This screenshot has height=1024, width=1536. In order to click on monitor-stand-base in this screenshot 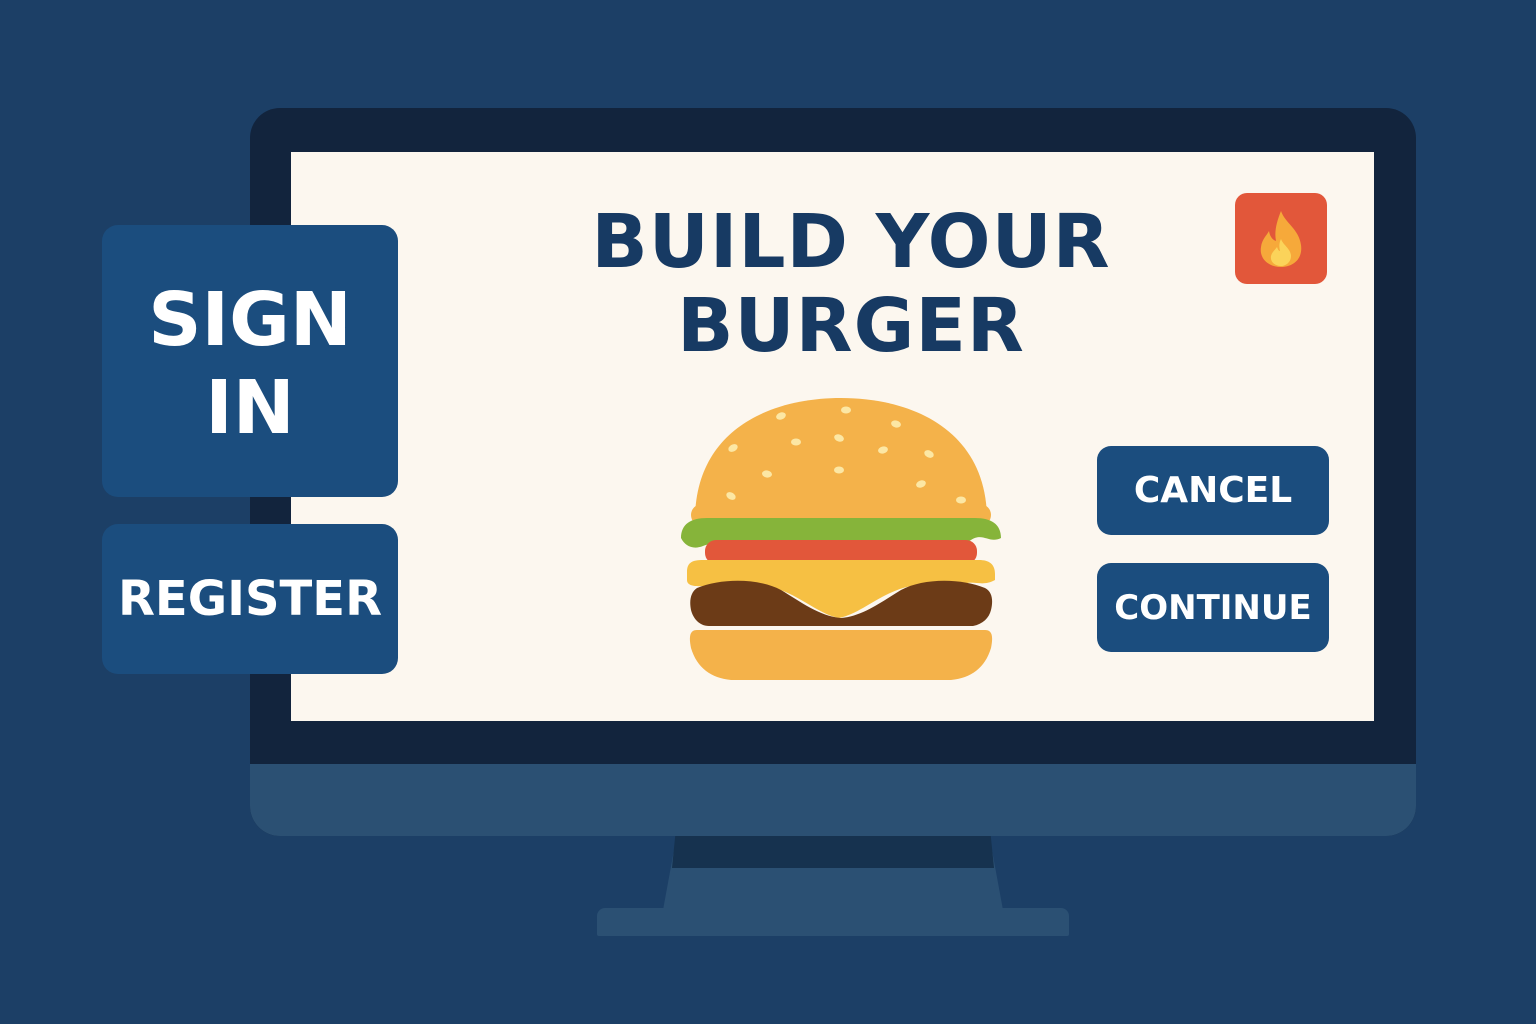, I will do `click(833, 922)`.